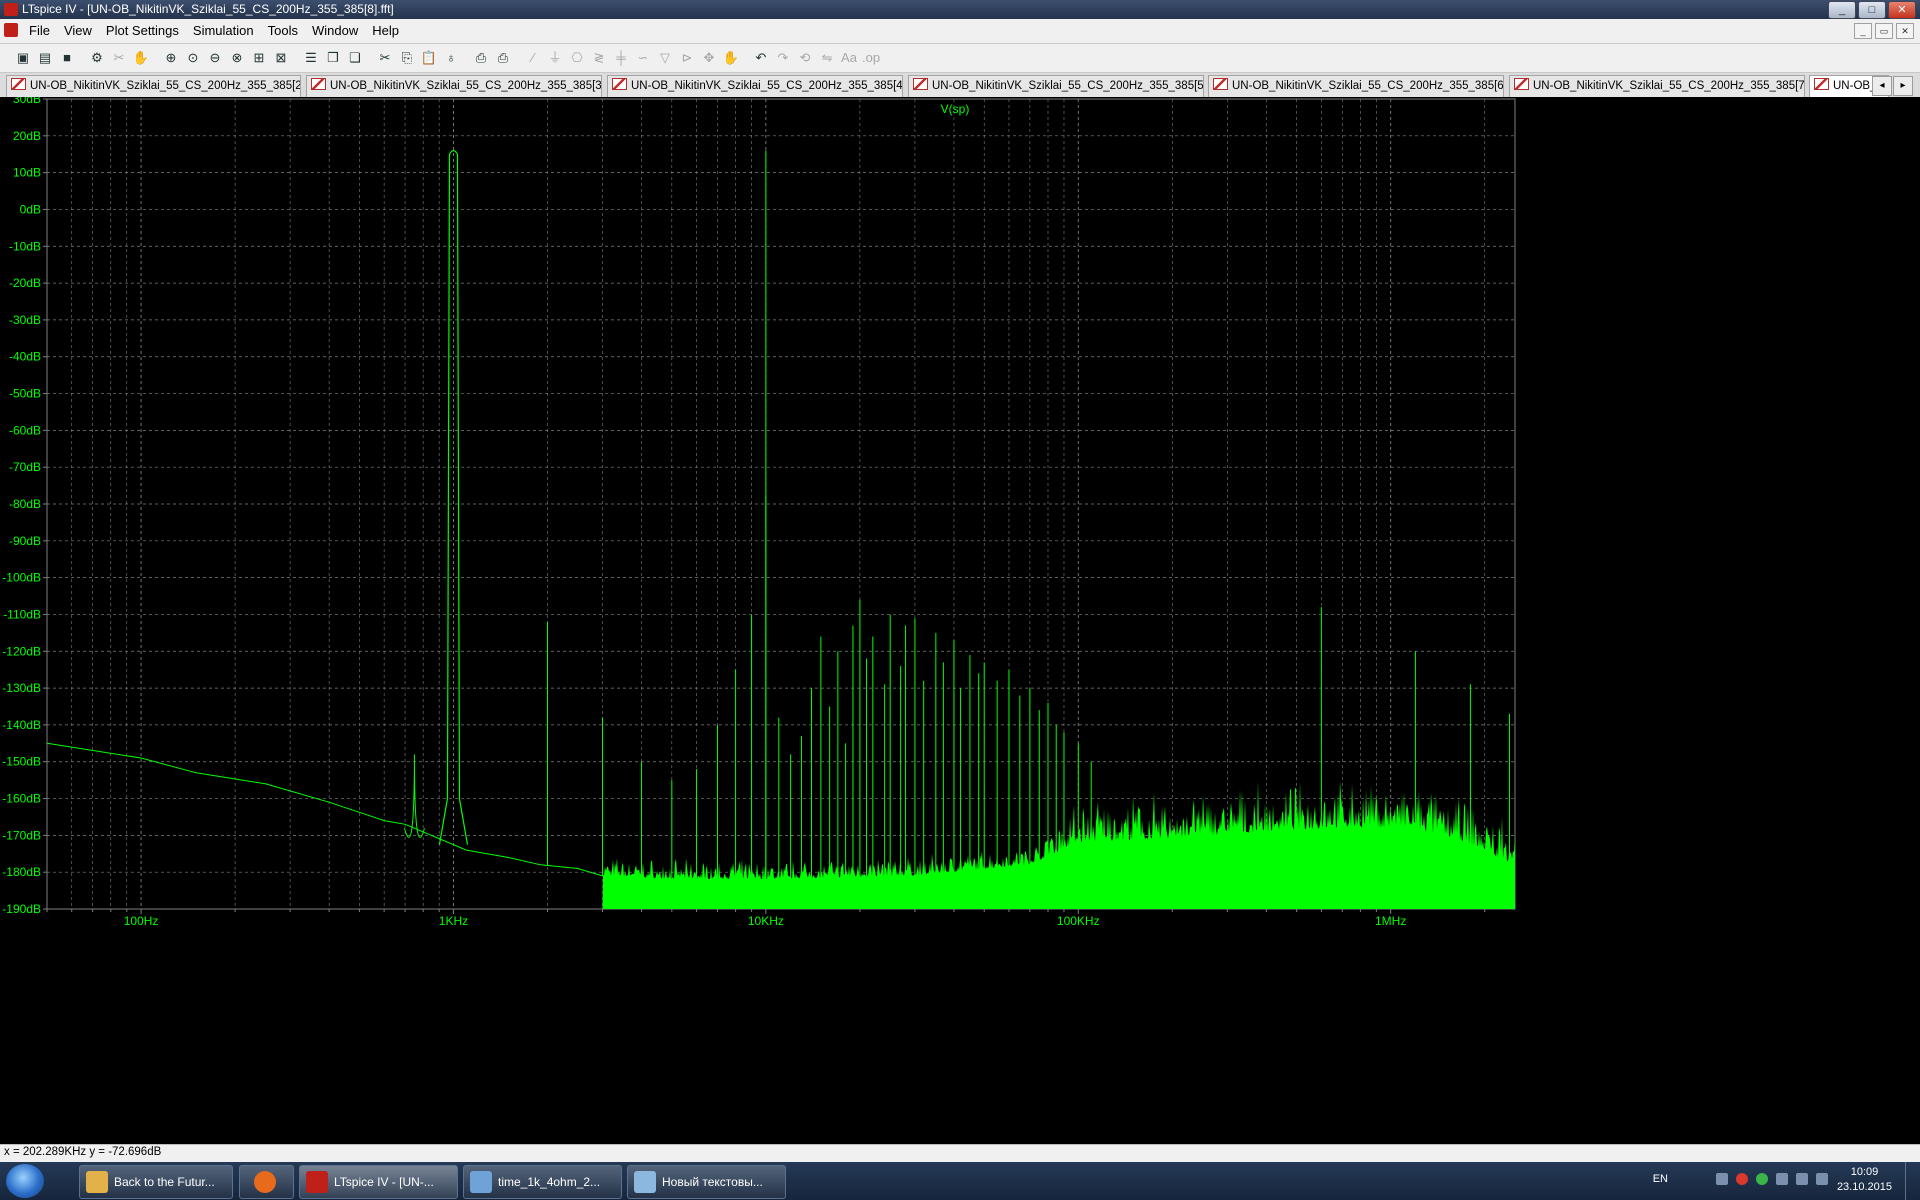 This screenshot has width=1920, height=1200. What do you see at coordinates (67, 58) in the screenshot?
I see `save-icon: ■` at bounding box center [67, 58].